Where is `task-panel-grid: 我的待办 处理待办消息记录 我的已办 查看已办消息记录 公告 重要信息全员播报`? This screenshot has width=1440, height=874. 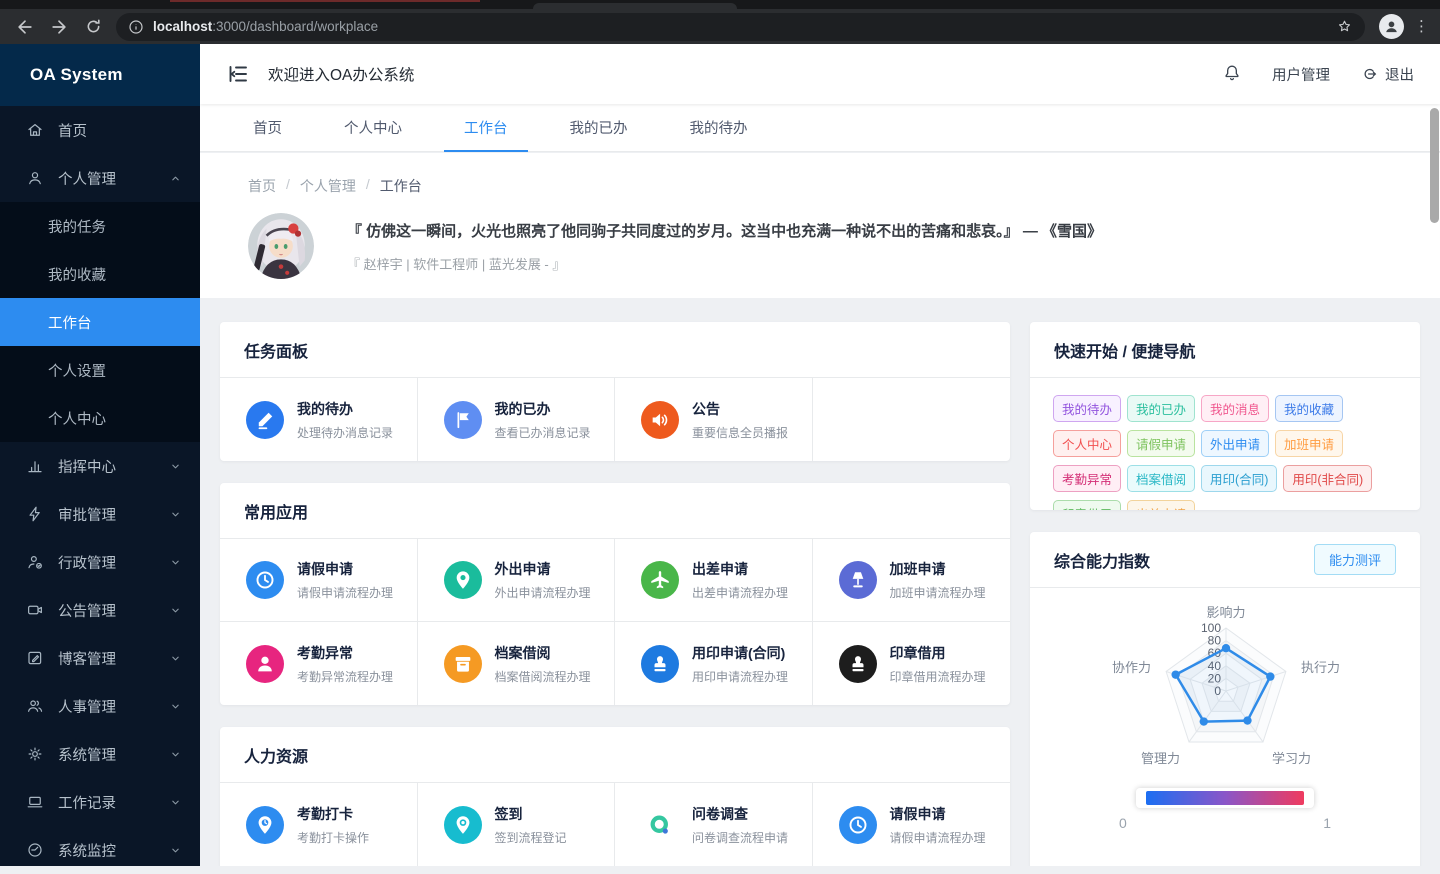 task-panel-grid: 我的待办 处理待办消息记录 我的已办 查看已办消息记录 公告 重要信息全员播报 is located at coordinates (615, 419).